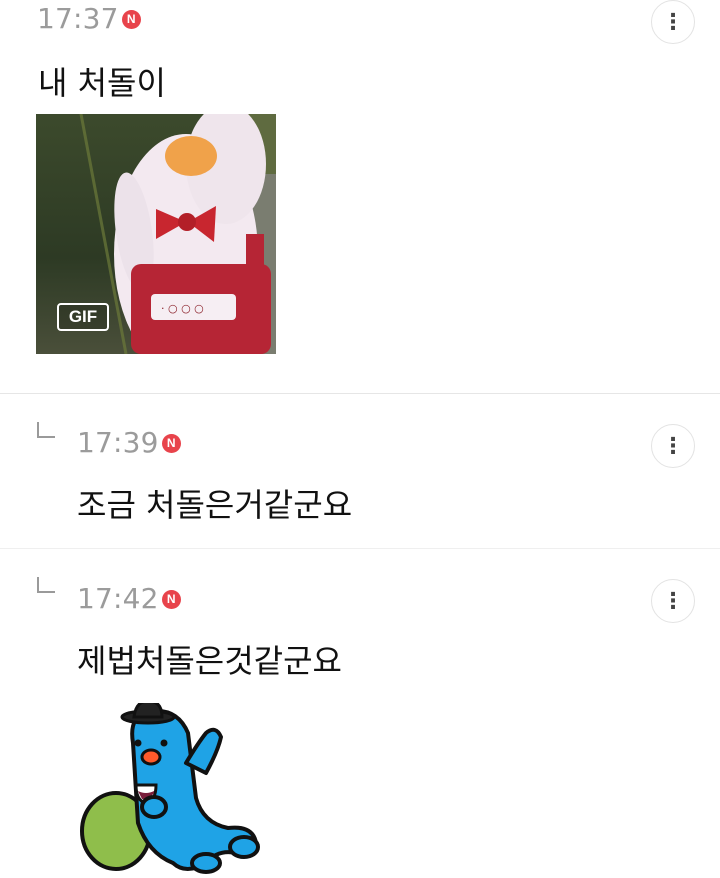 Image resolution: width=720 pixels, height=878 pixels. What do you see at coordinates (118, 442) in the screenshot?
I see `comment-time: 17:39` at bounding box center [118, 442].